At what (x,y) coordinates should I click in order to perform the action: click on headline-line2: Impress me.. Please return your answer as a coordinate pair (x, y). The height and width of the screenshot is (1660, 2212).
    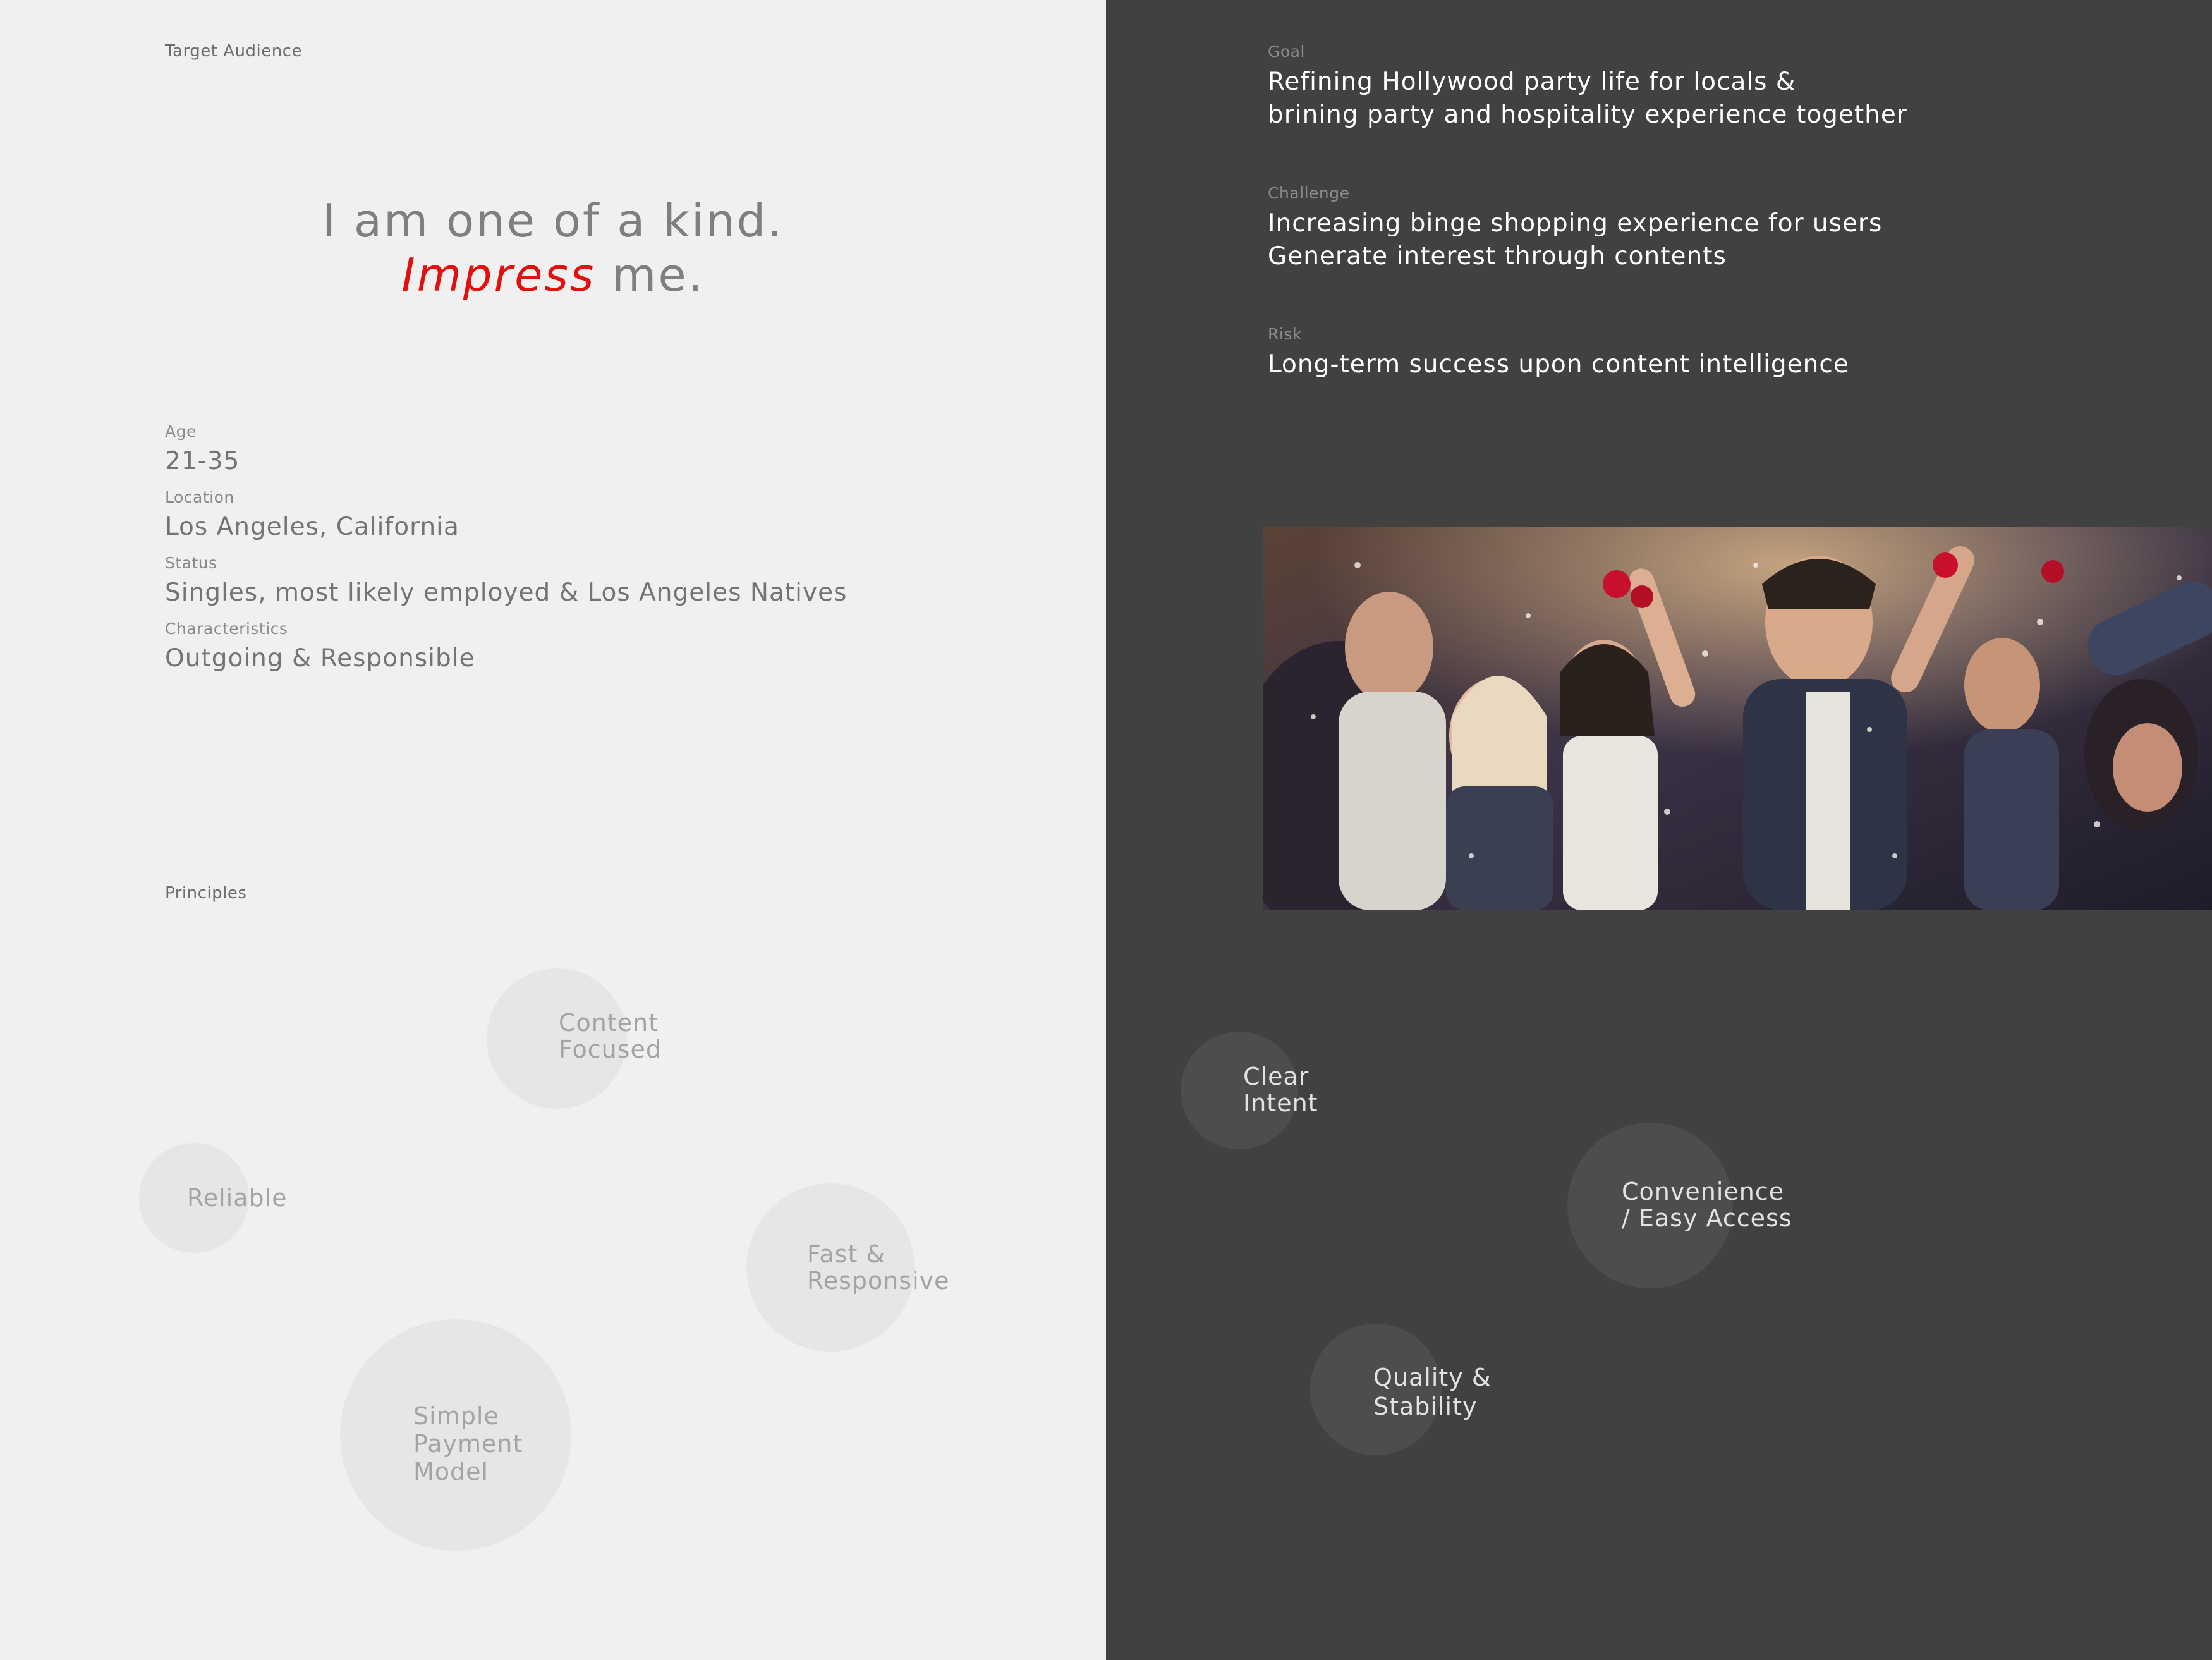
    Looking at the image, I should click on (553, 275).